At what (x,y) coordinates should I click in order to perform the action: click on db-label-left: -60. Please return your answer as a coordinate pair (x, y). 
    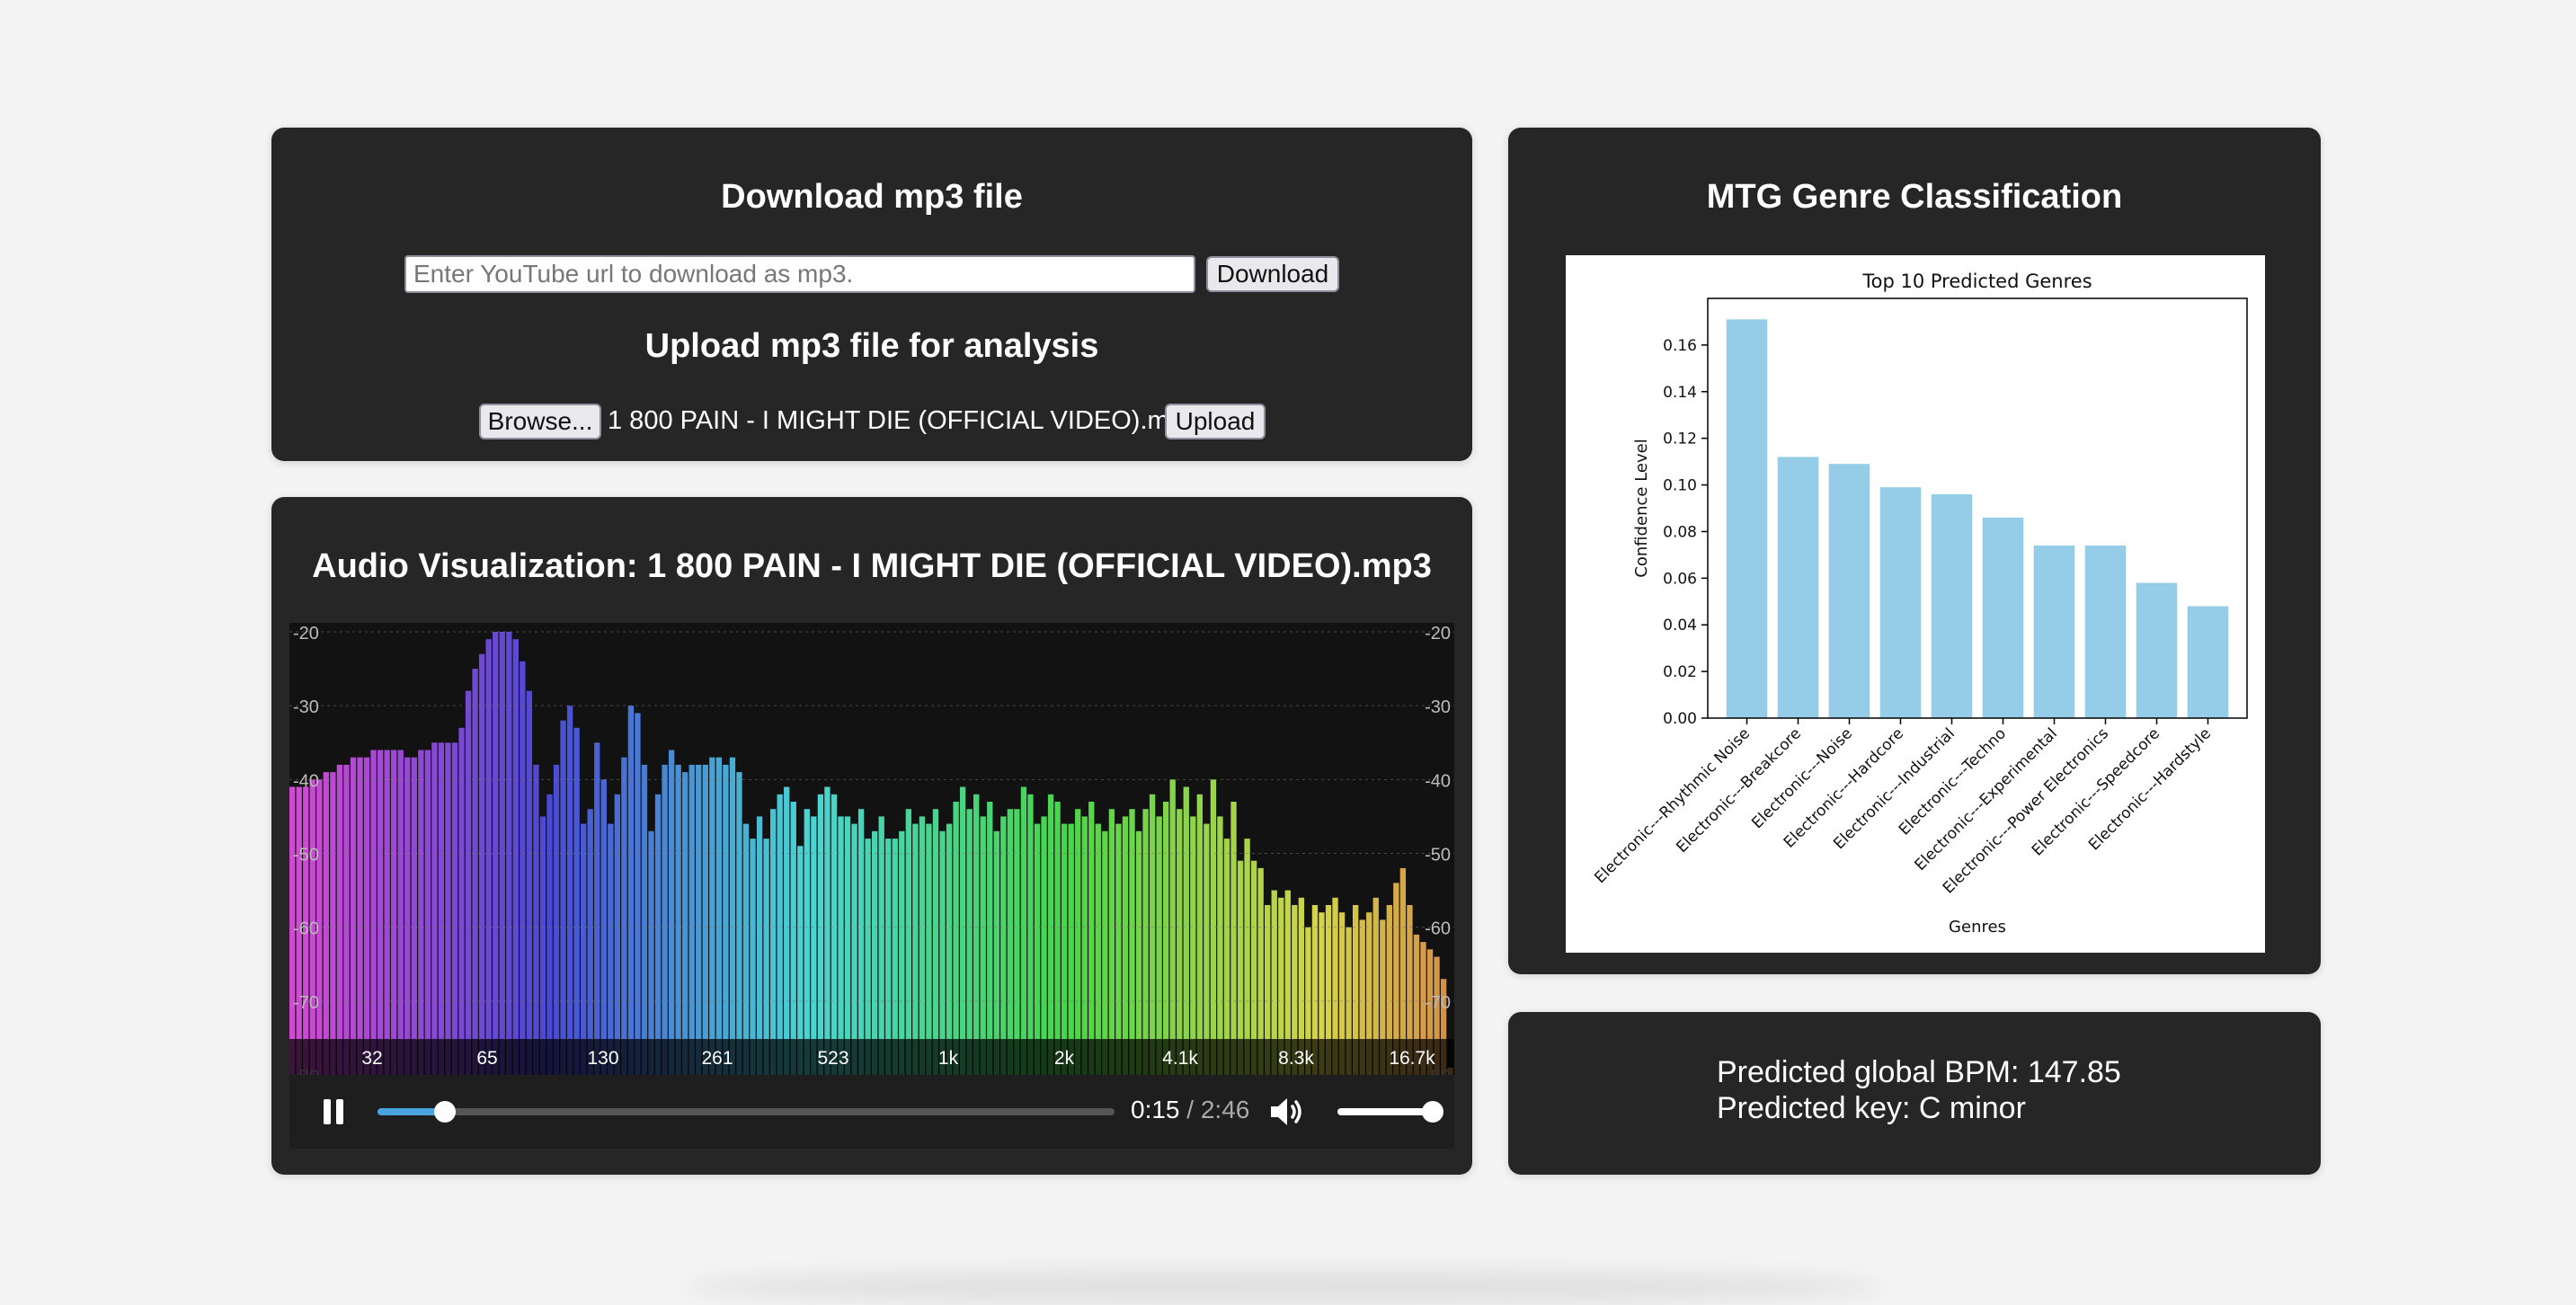
    Looking at the image, I should click on (306, 929).